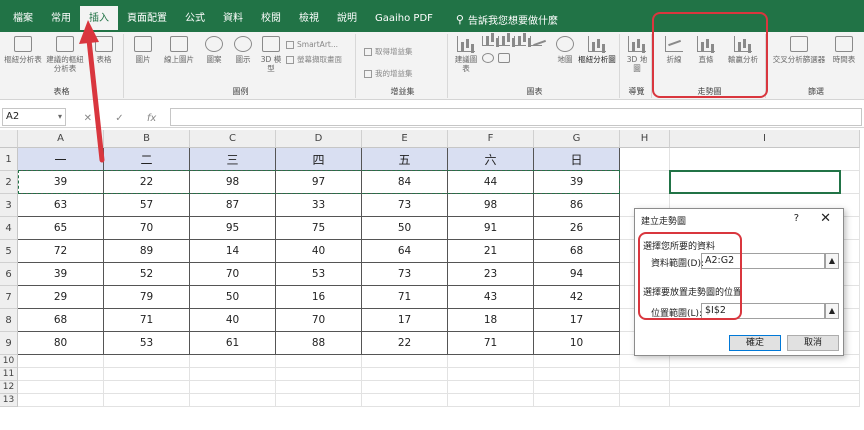 The height and width of the screenshot is (430, 864). Describe the element at coordinates (466, 54) in the screenshot. I see `recommended-charts-button: 建議圖表` at that location.